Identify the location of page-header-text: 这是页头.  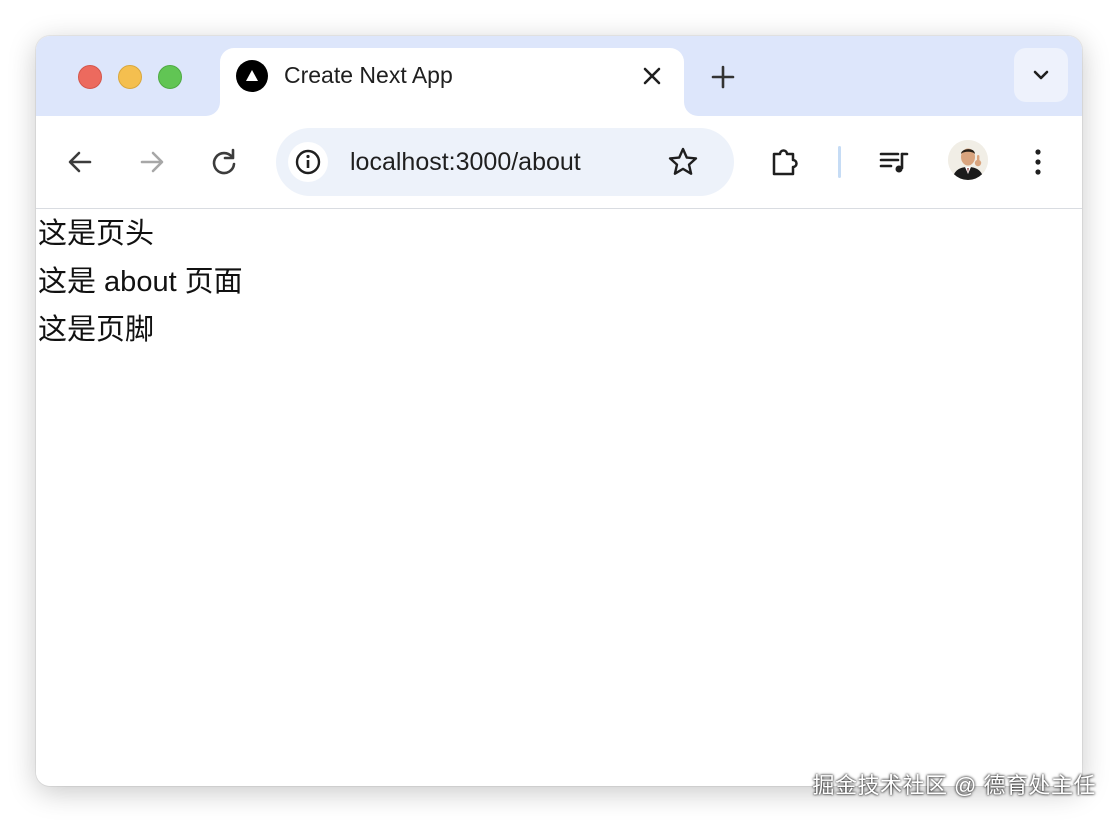
(96, 234).